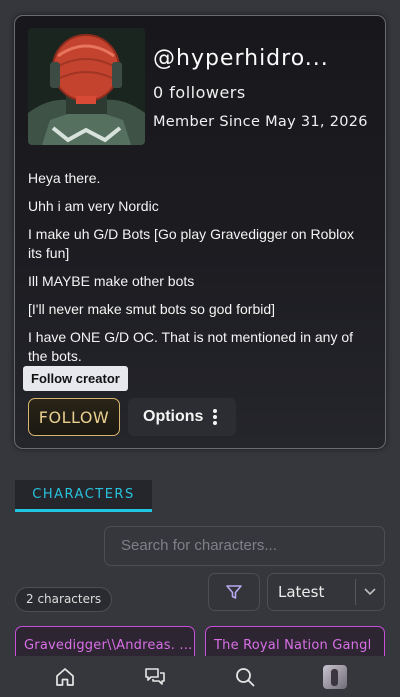 The height and width of the screenshot is (697, 400). What do you see at coordinates (252, 545) in the screenshot?
I see `search-input` at bounding box center [252, 545].